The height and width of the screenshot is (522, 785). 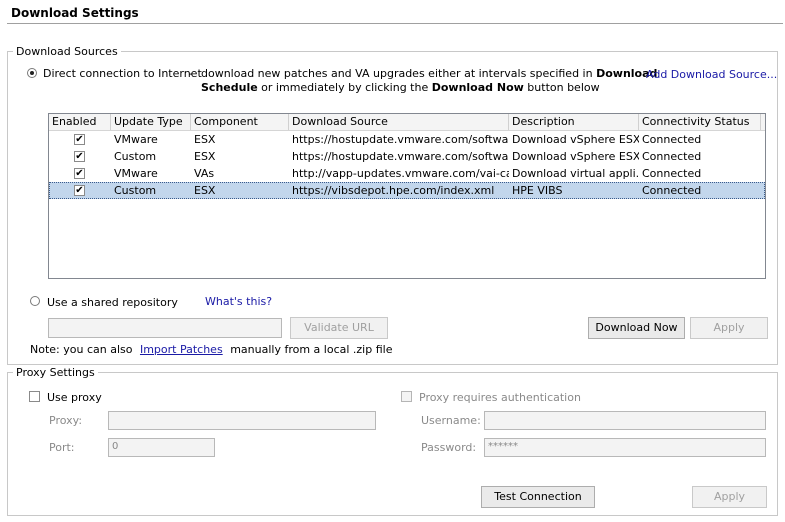 What do you see at coordinates (729, 328) in the screenshot?
I see `sources-apply-button: Apply` at bounding box center [729, 328].